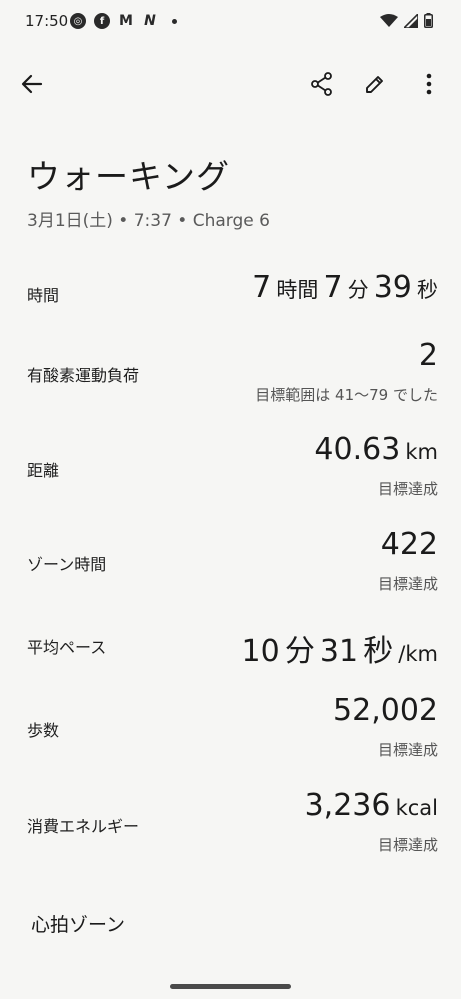  I want to click on edit-button, so click(375, 84).